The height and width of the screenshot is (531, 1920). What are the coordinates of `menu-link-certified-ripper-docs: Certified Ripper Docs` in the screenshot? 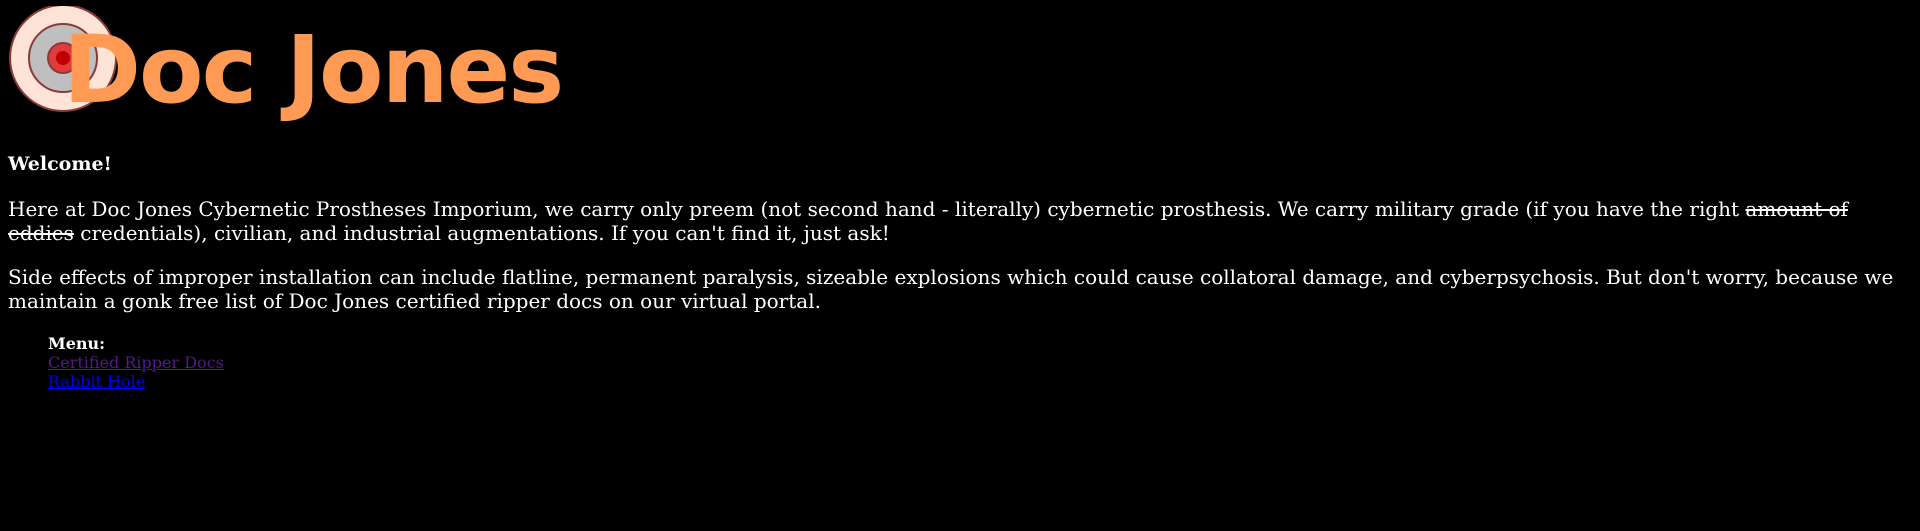 It's located at (980, 362).